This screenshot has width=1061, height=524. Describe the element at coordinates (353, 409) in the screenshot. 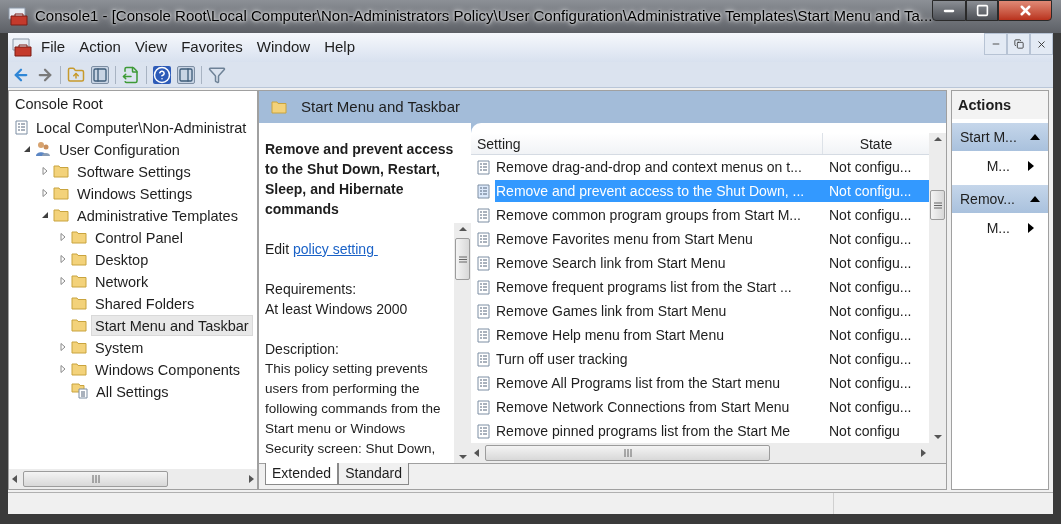

I see `description-text: This policy setting prevents users from performing the following commands from the Start menu or Windows Security screen: Shut Down,` at that location.